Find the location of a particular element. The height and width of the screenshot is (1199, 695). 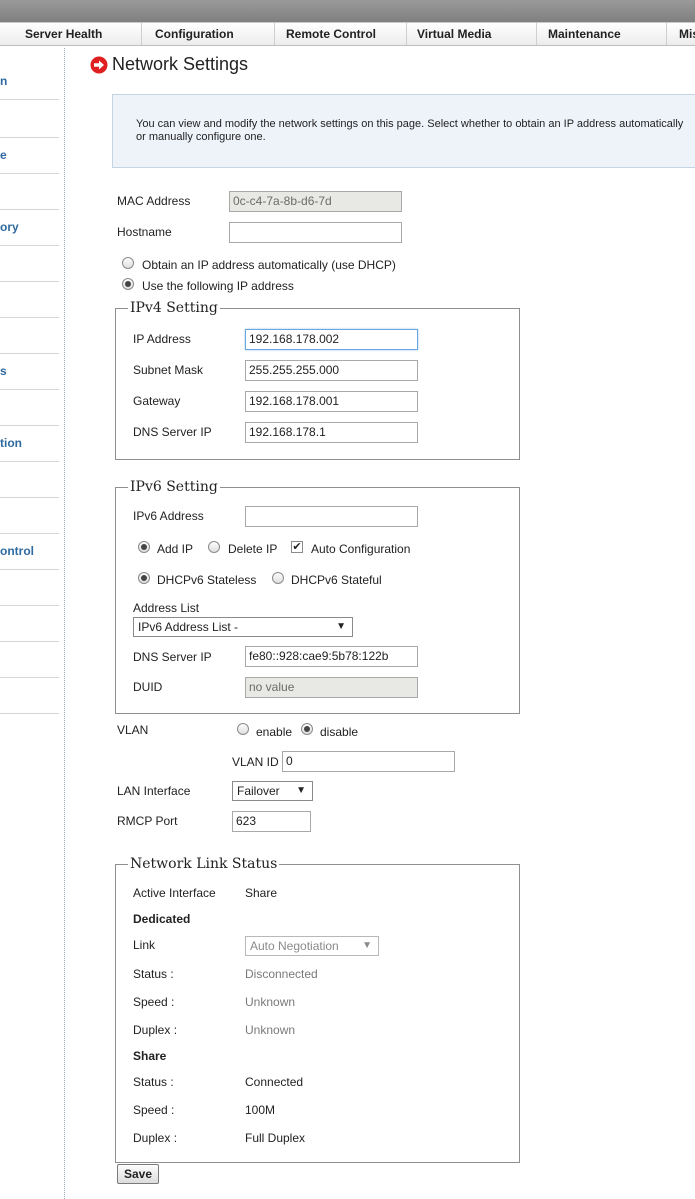

vlan-enable-radio is located at coordinates (243, 729).